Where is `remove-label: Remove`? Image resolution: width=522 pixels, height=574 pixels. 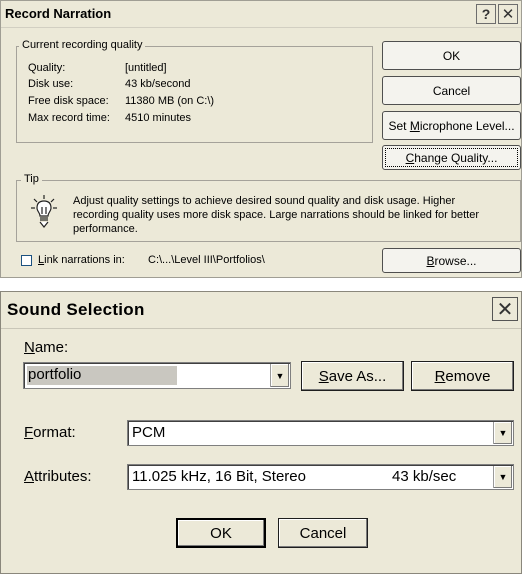
remove-label: Remove is located at coordinates (462, 376).